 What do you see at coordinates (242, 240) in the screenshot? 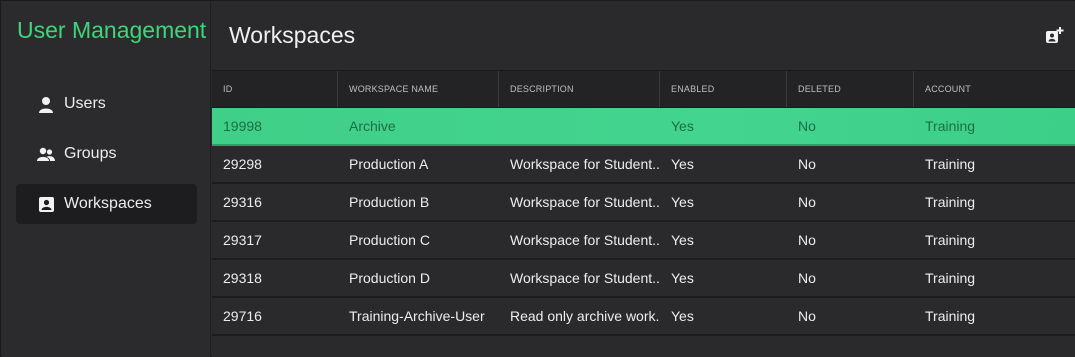
I see `cell-id: 29317` at bounding box center [242, 240].